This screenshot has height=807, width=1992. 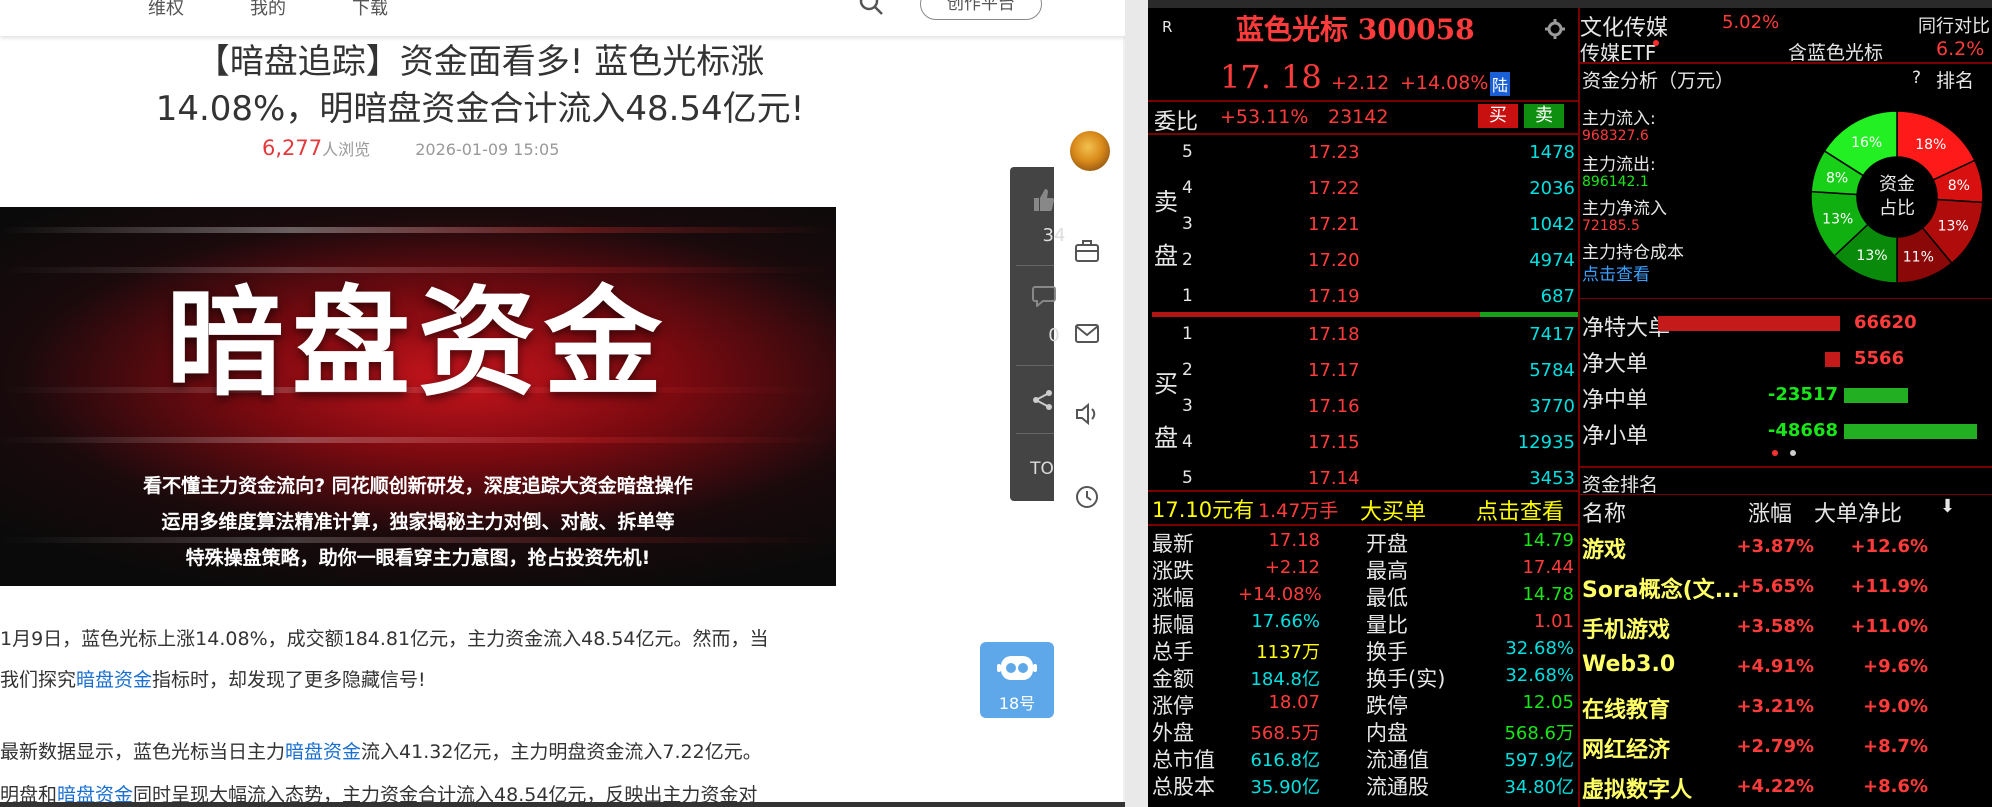 What do you see at coordinates (1090, 151) in the screenshot?
I see `user-avatar` at bounding box center [1090, 151].